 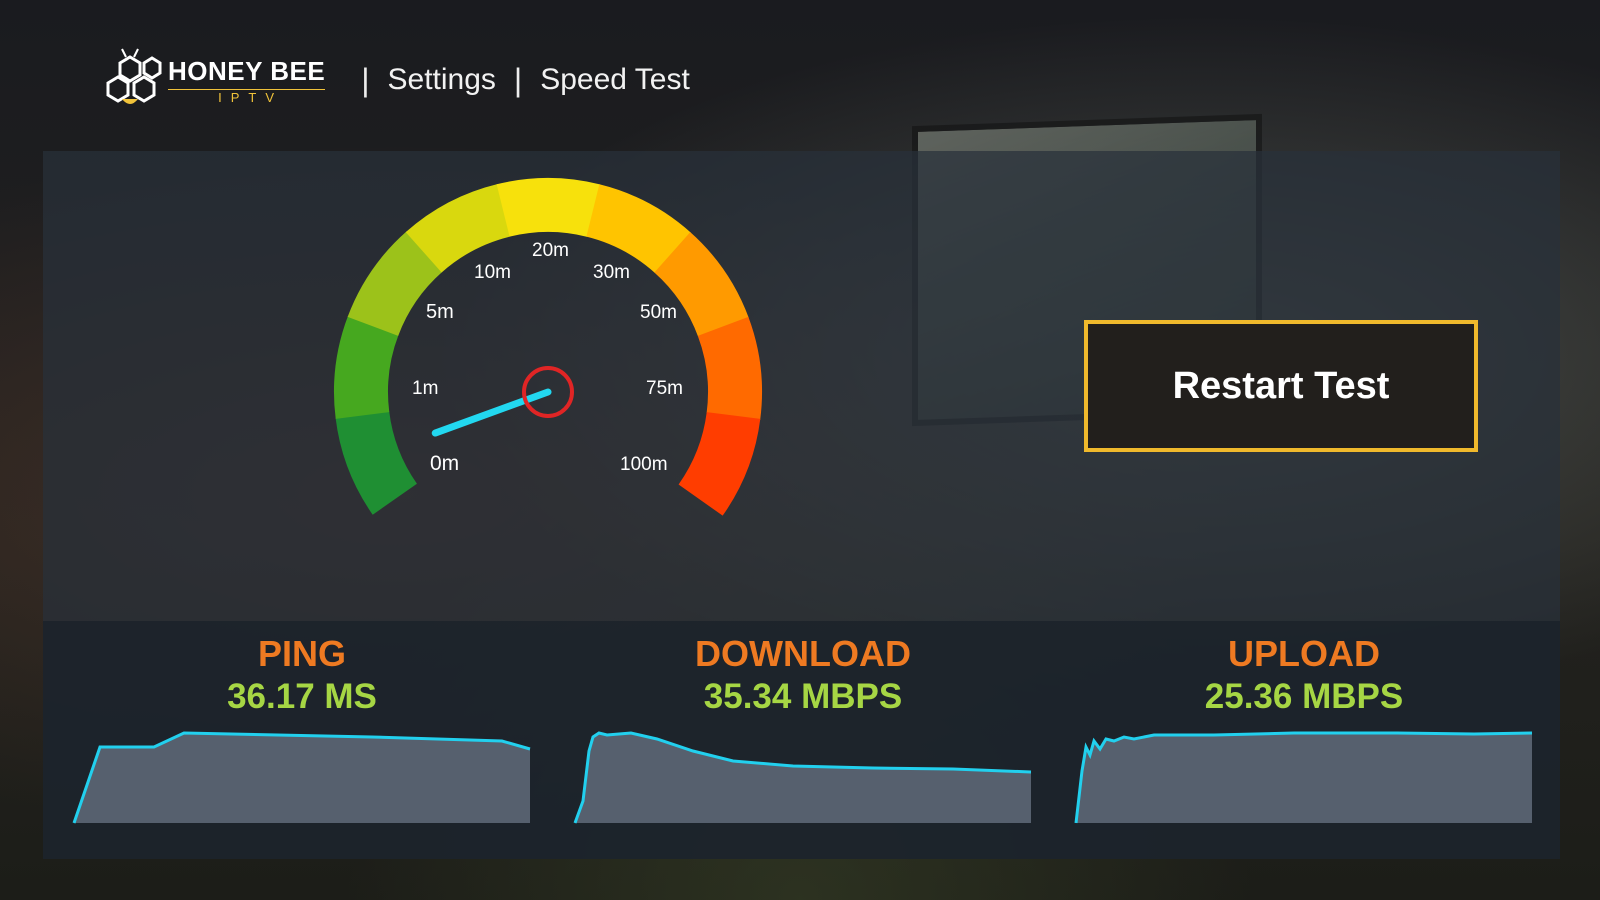 I want to click on upload-graph-fill, so click(x=1304, y=778).